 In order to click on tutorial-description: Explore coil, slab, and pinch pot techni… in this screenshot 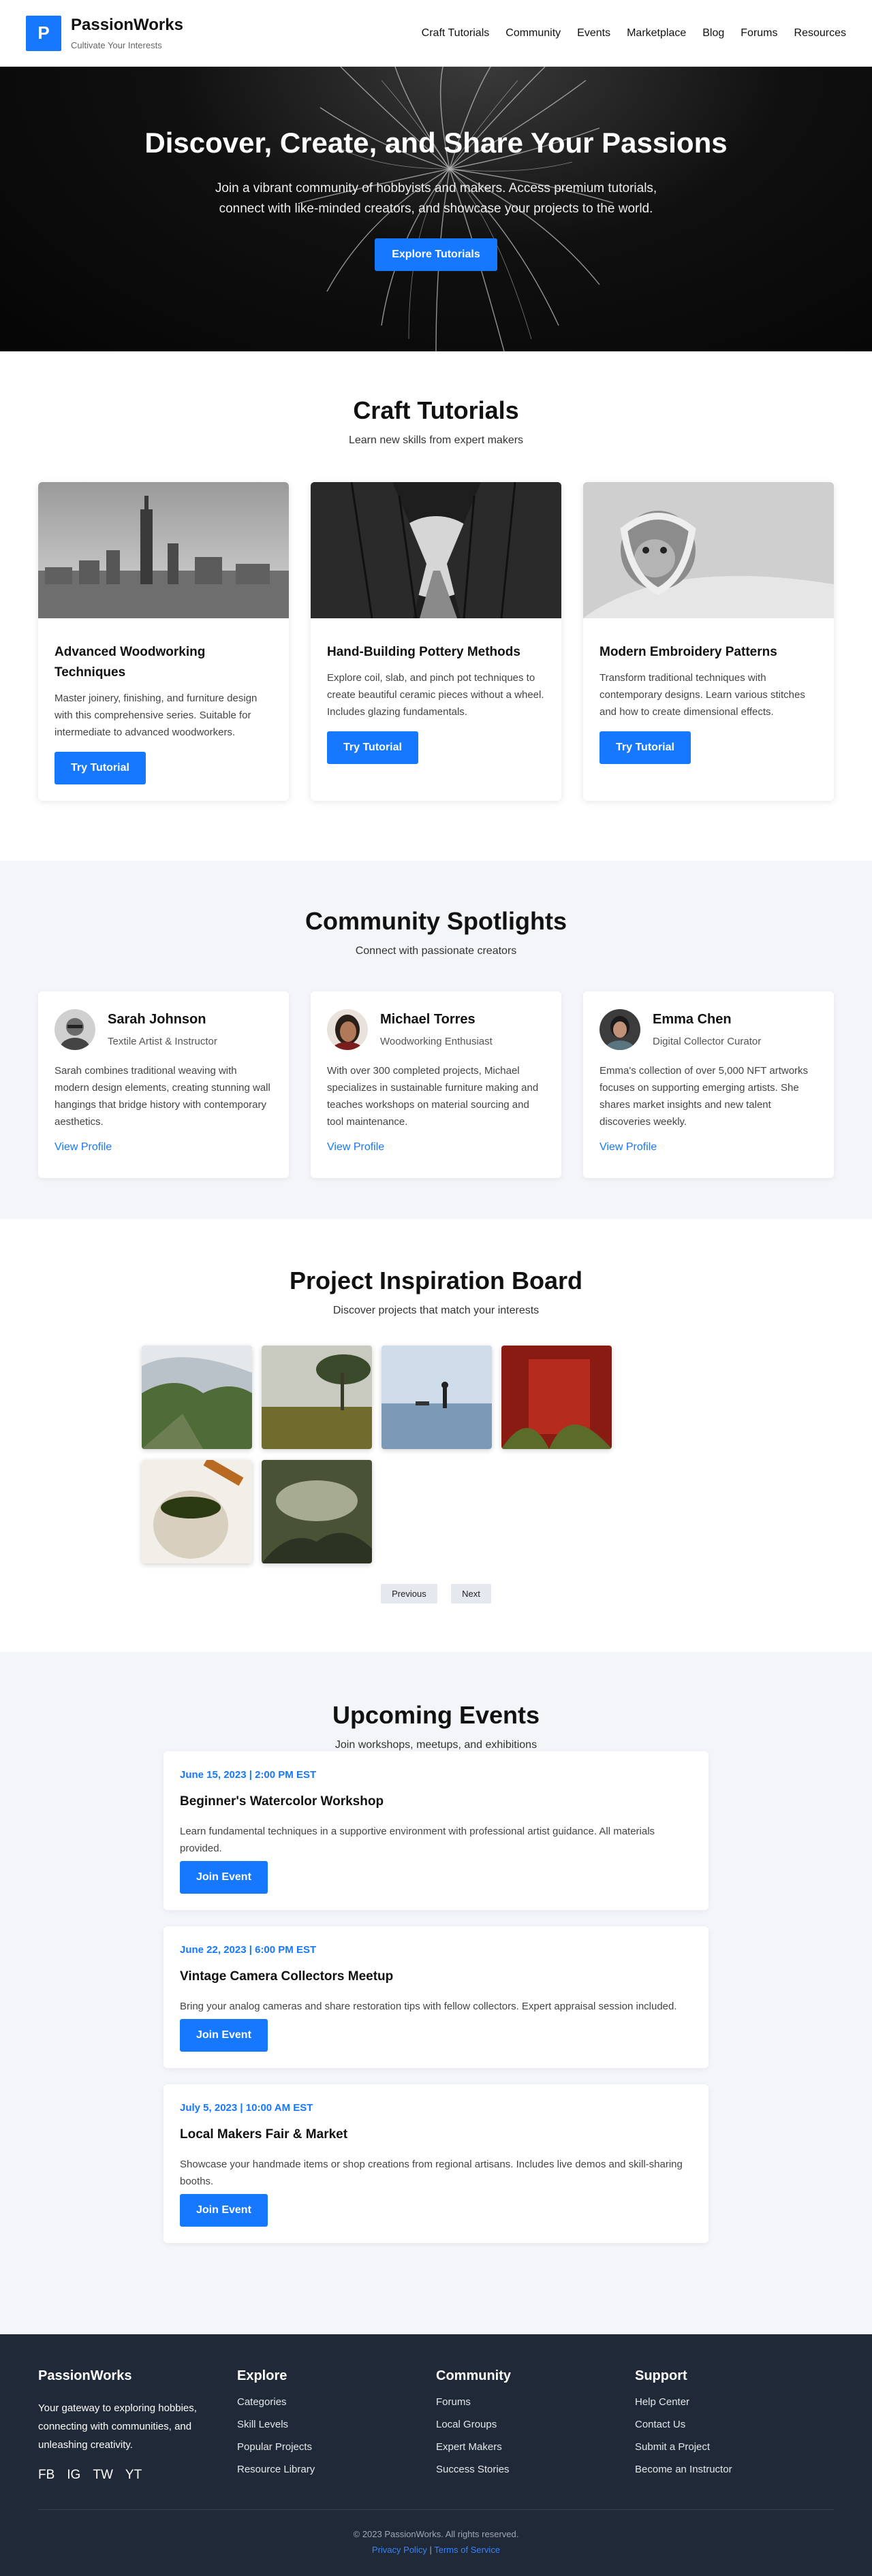, I will do `click(435, 695)`.